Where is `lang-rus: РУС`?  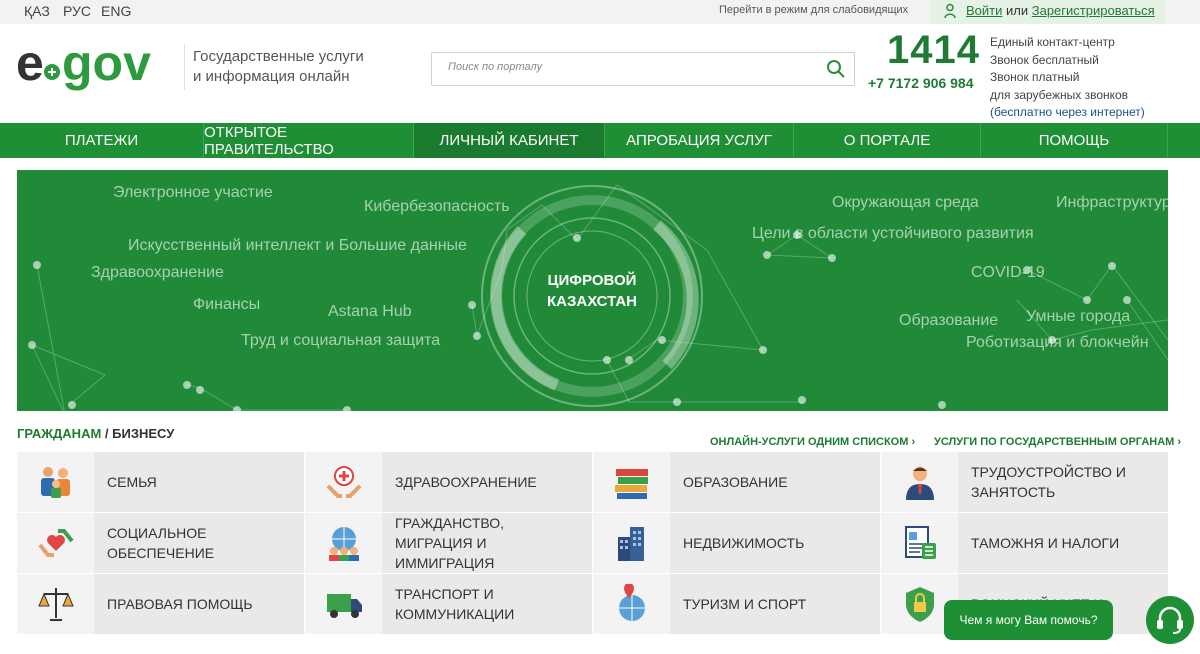 lang-rus: РУС is located at coordinates (77, 11).